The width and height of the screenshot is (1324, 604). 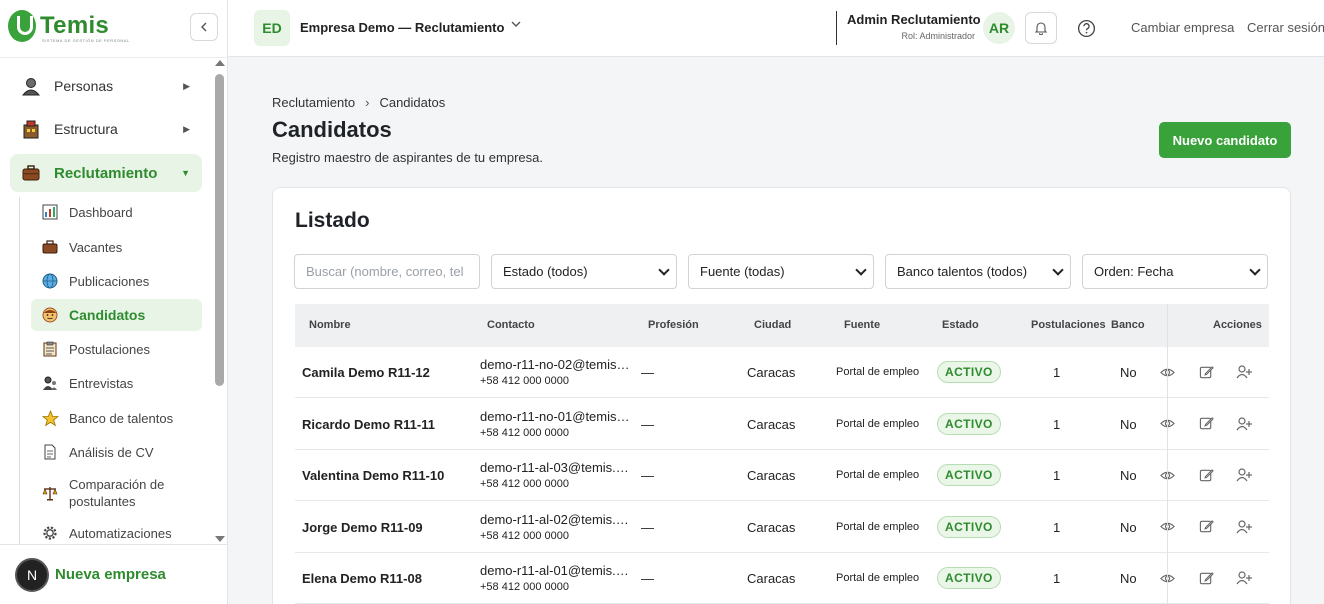 What do you see at coordinates (185, 173) in the screenshot?
I see `caret-down-icon: ▼` at bounding box center [185, 173].